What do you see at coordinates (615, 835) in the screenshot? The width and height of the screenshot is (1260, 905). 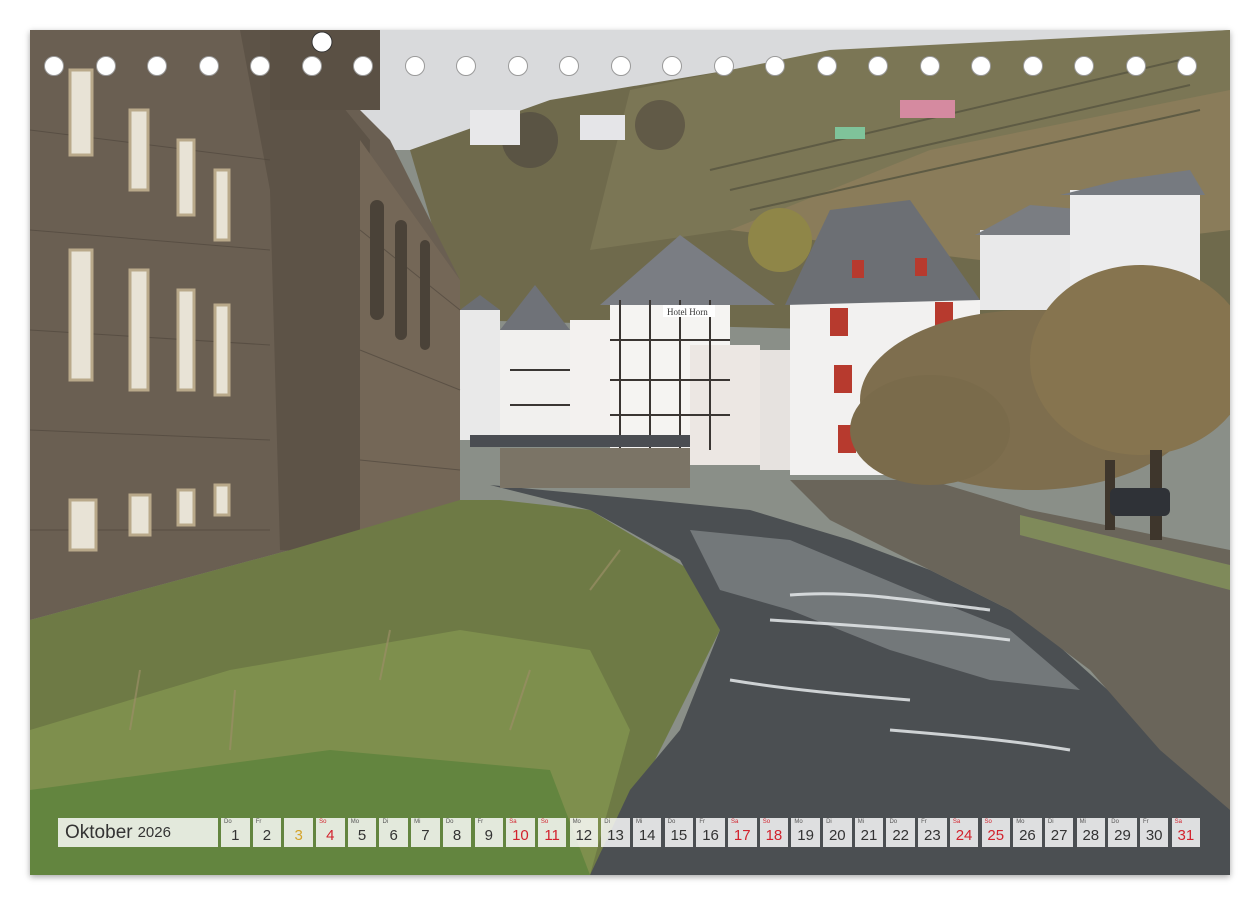 I see `day-number: 13` at bounding box center [615, 835].